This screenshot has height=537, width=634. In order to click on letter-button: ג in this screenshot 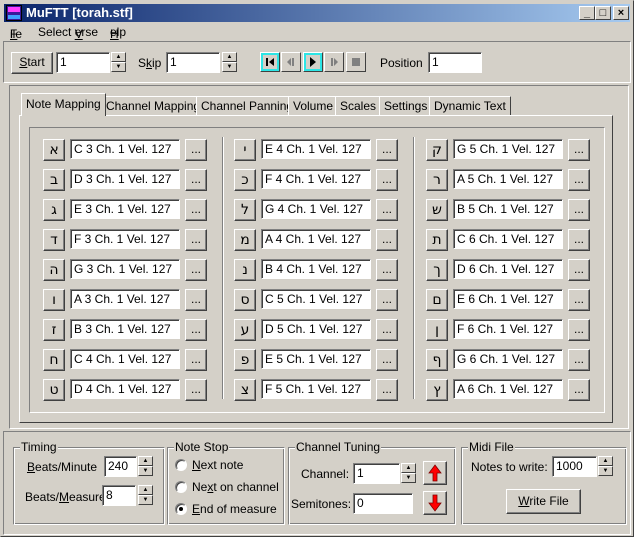, I will do `click(54, 210)`.